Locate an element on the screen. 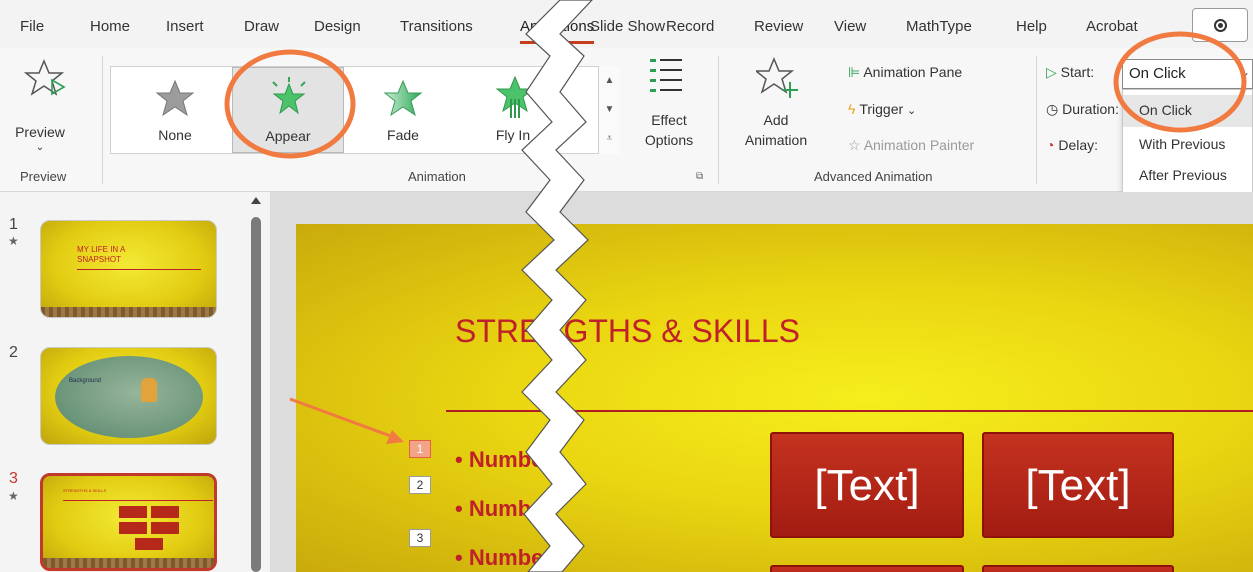  animation-painter-button: ☆ Animation Painter is located at coordinates (911, 145).